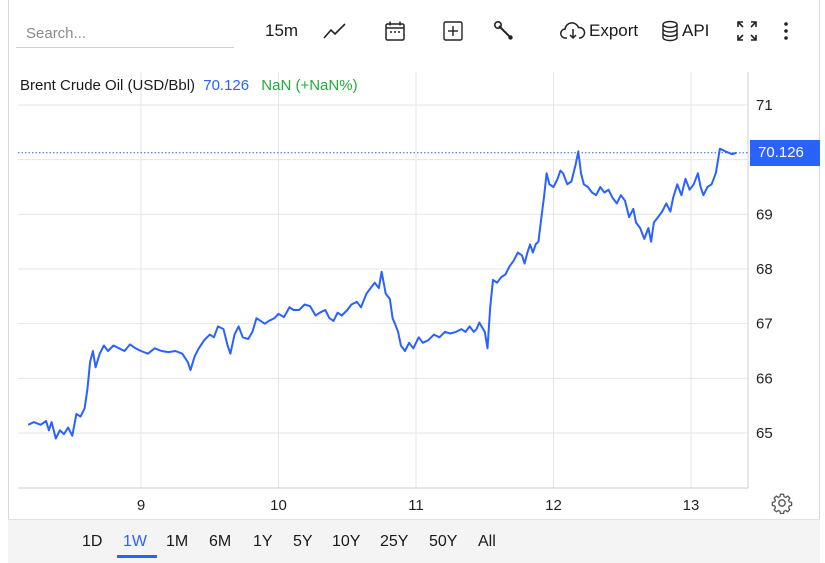  Describe the element at coordinates (764, 105) in the screenshot. I see `y-tick-label: 71` at that location.